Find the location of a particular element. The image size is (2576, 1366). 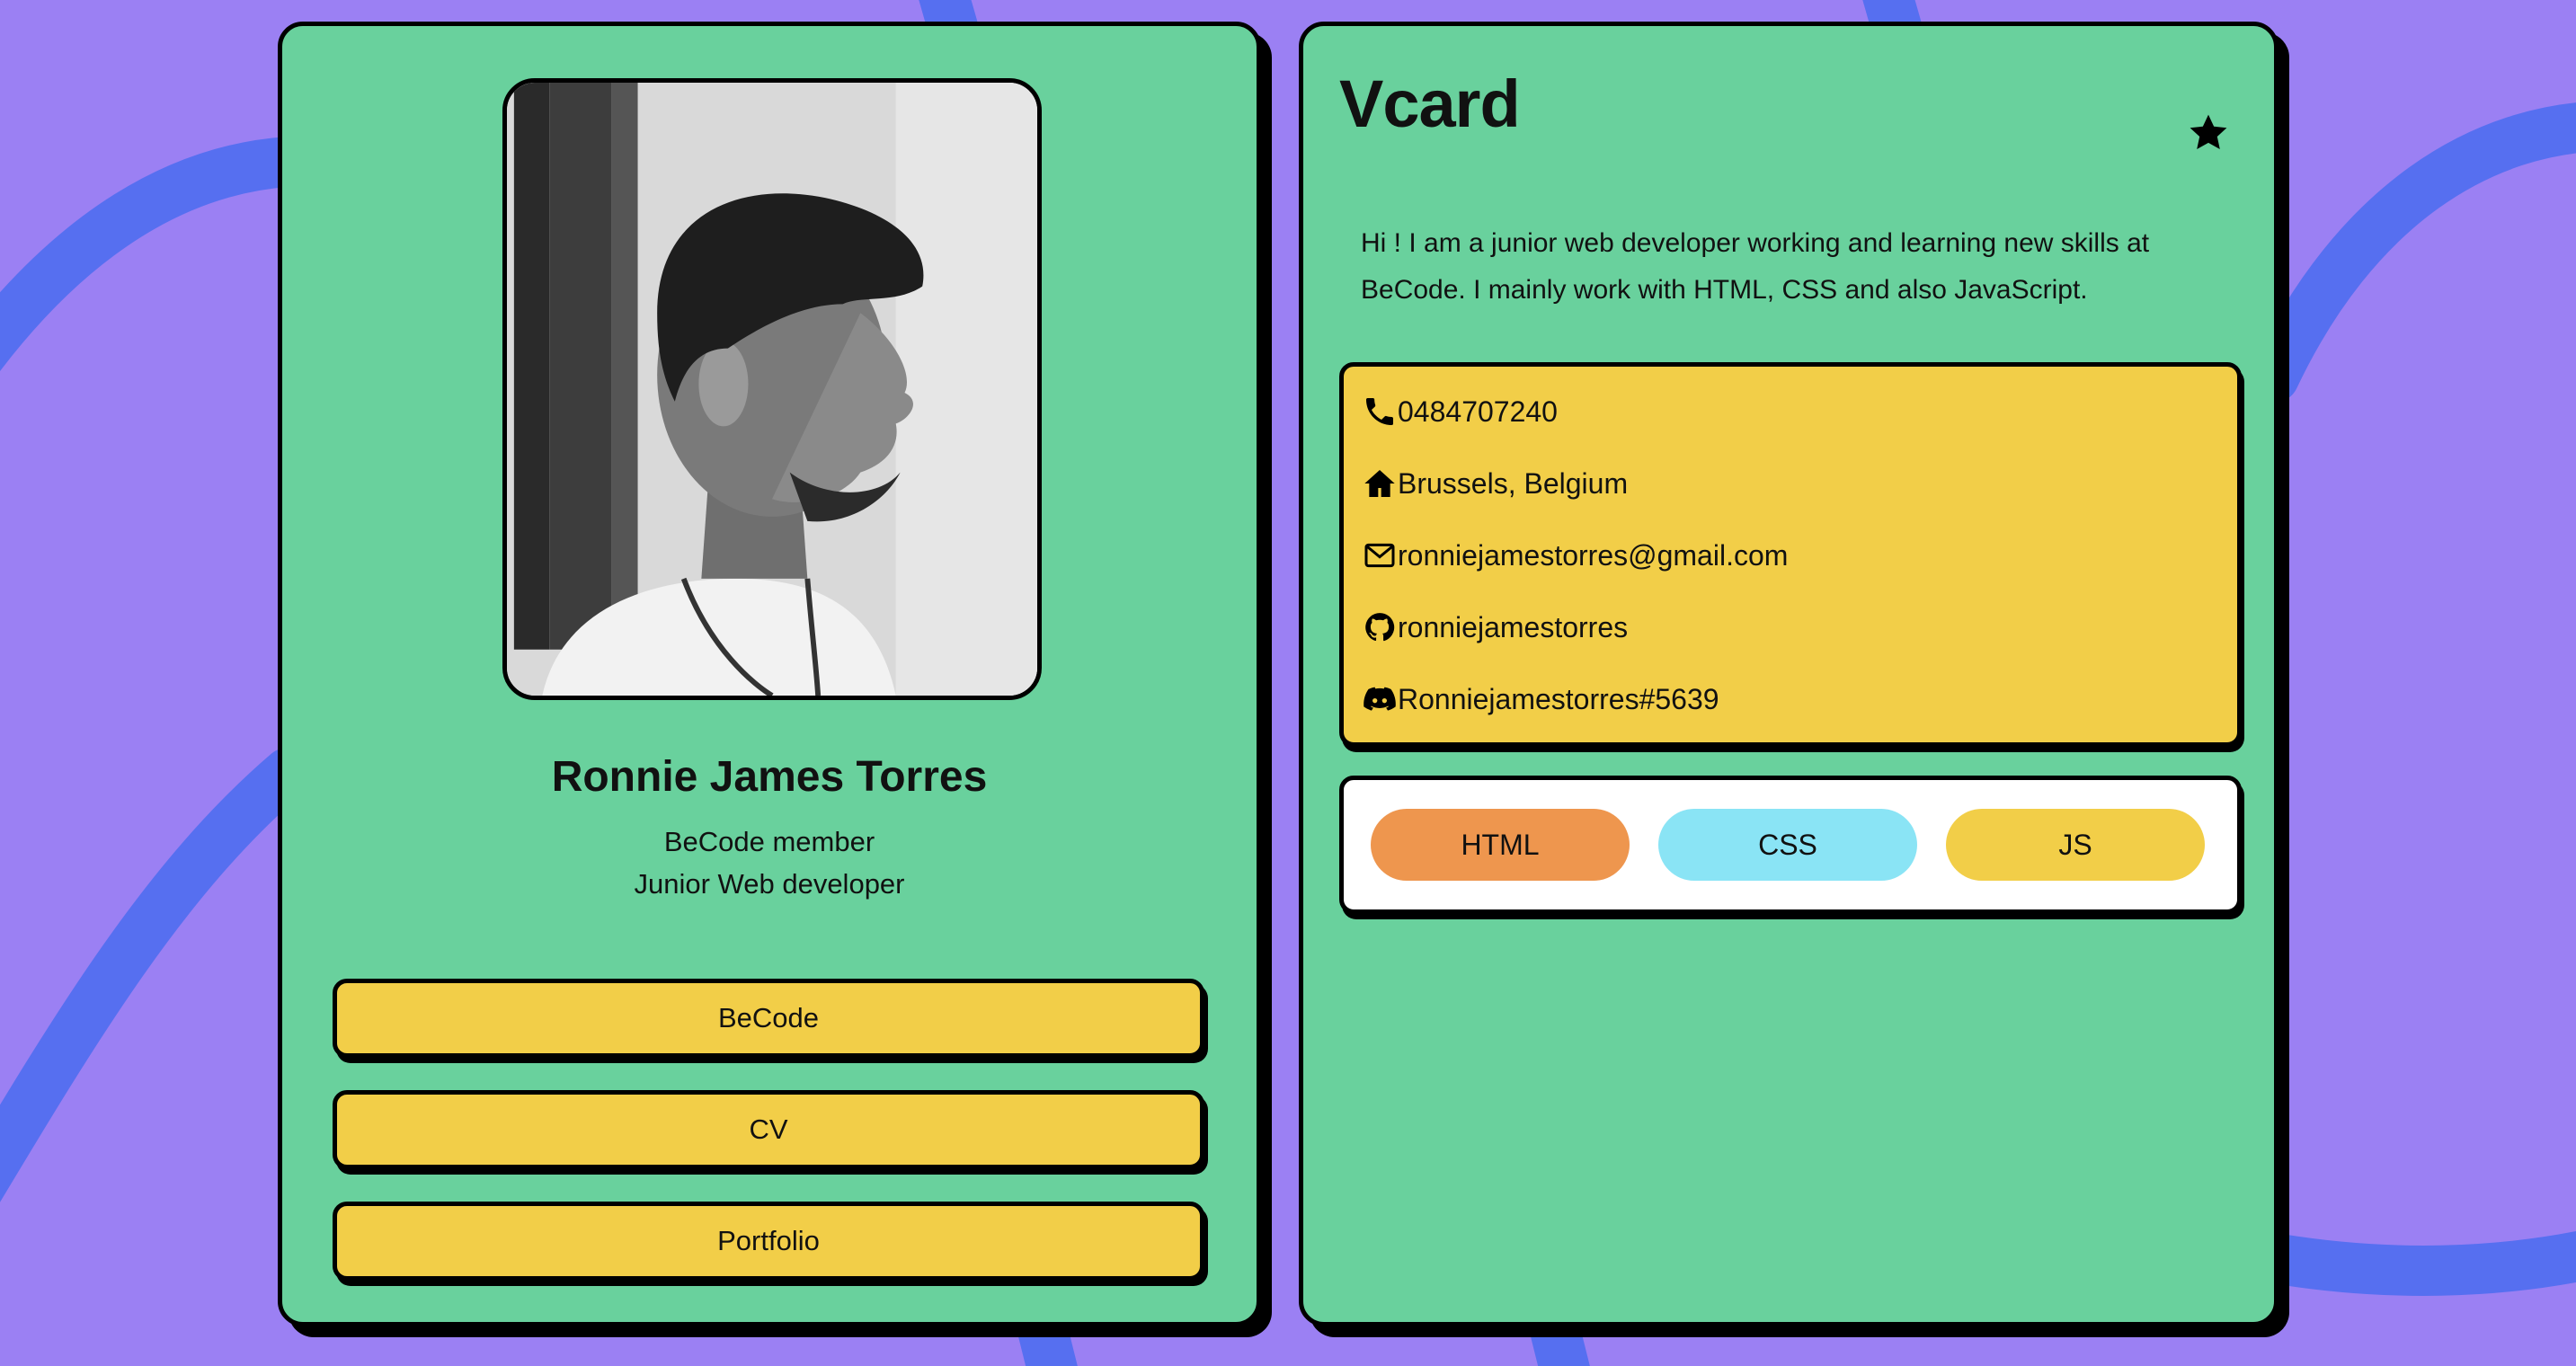

skill-badge-html: HTML is located at coordinates (1500, 845).